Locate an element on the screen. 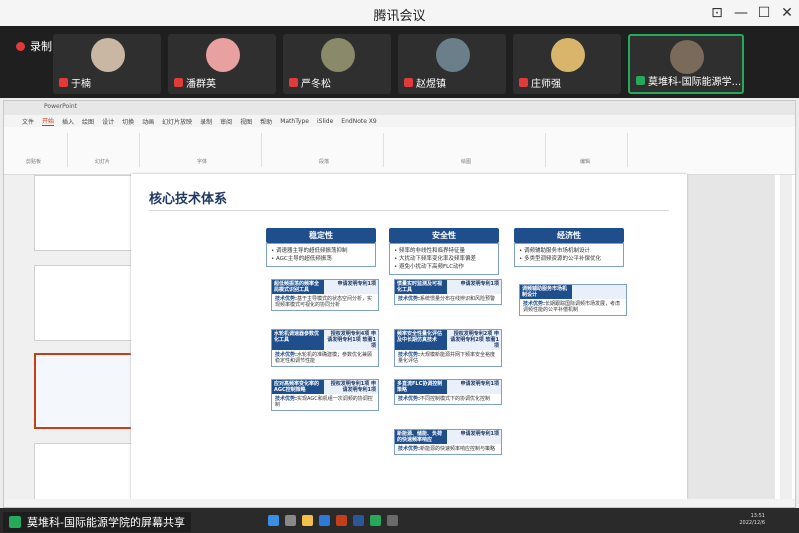 The height and width of the screenshot is (533, 799). mic-active-icon is located at coordinates (640, 80).